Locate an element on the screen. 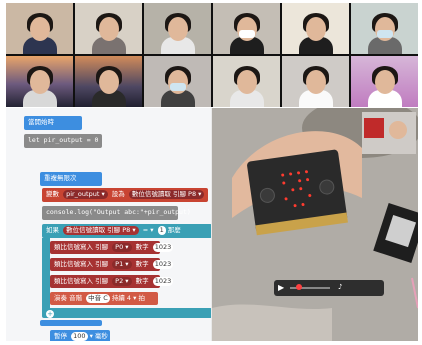  set-label: 變數 is located at coordinates (52, 194).